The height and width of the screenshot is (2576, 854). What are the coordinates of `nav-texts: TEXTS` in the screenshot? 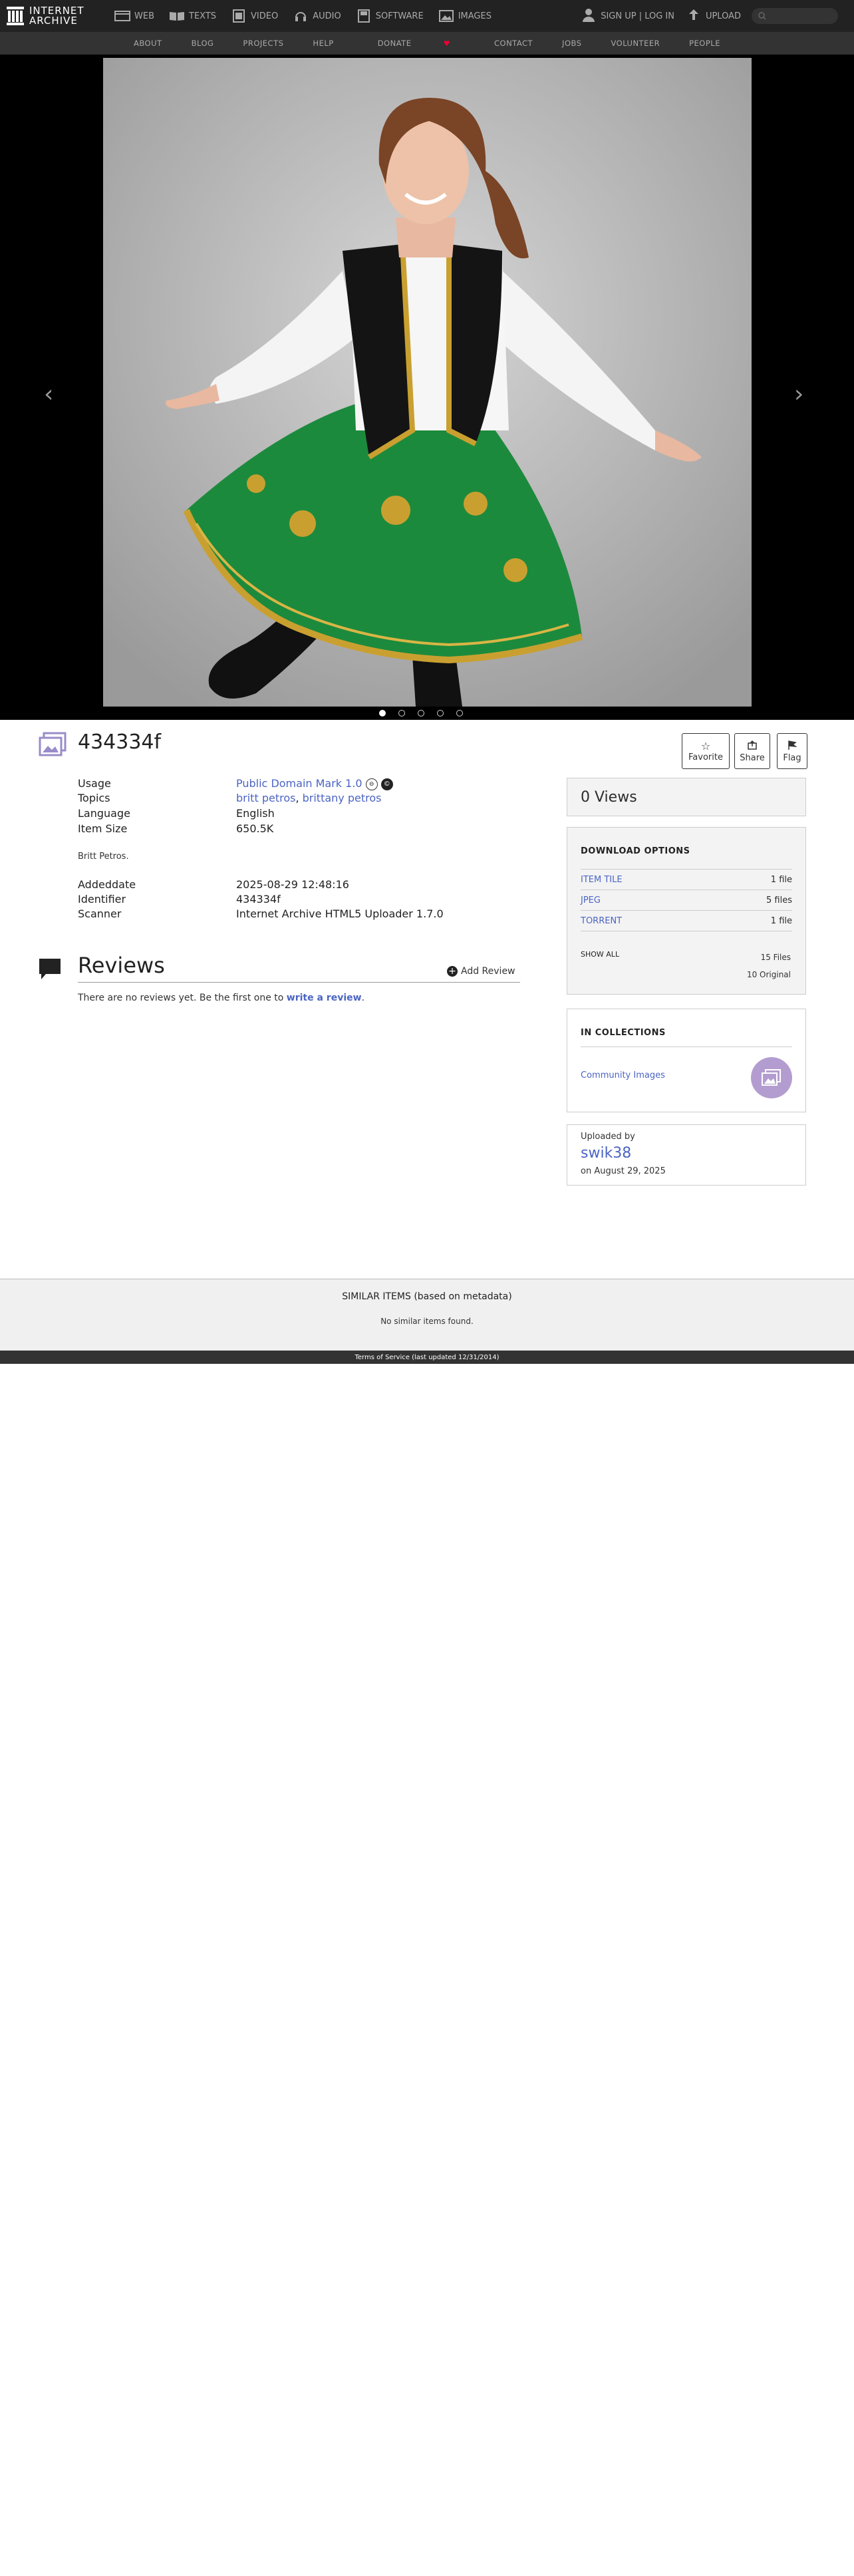 It's located at (192, 16).